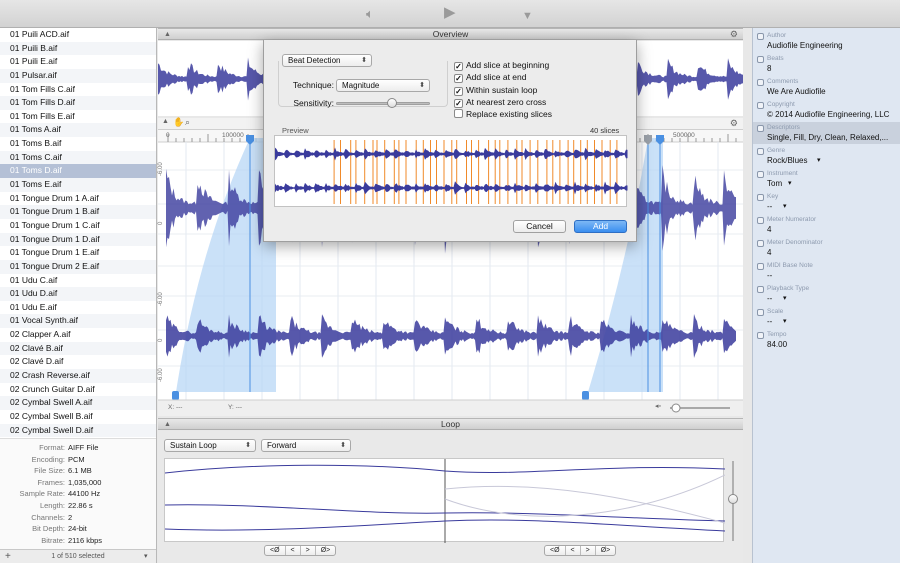 This screenshot has width=900, height=563. What do you see at coordinates (539, 226) in the screenshot?
I see `cancel-button: Cancel` at bounding box center [539, 226].